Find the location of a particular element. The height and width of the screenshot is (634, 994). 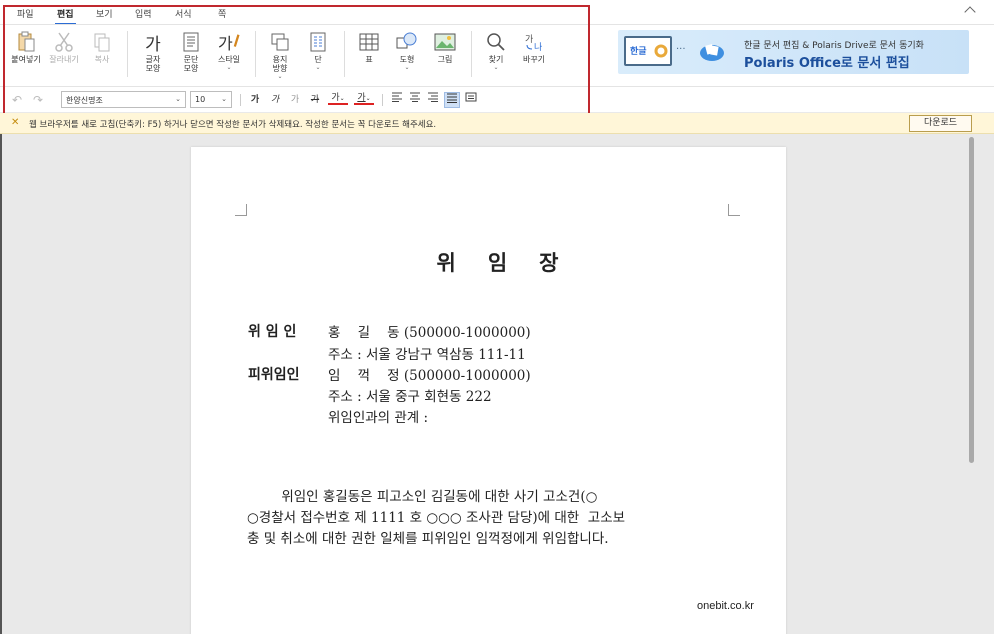

svg-text: 가 is located at coordinates (529, 39).